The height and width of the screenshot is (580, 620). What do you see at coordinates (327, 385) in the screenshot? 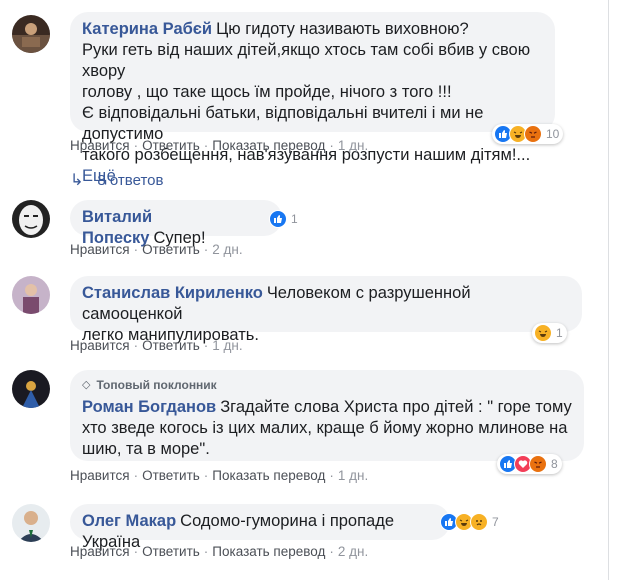
I see `top-fan-badge: ◇ Топовый поклонник` at bounding box center [327, 385].